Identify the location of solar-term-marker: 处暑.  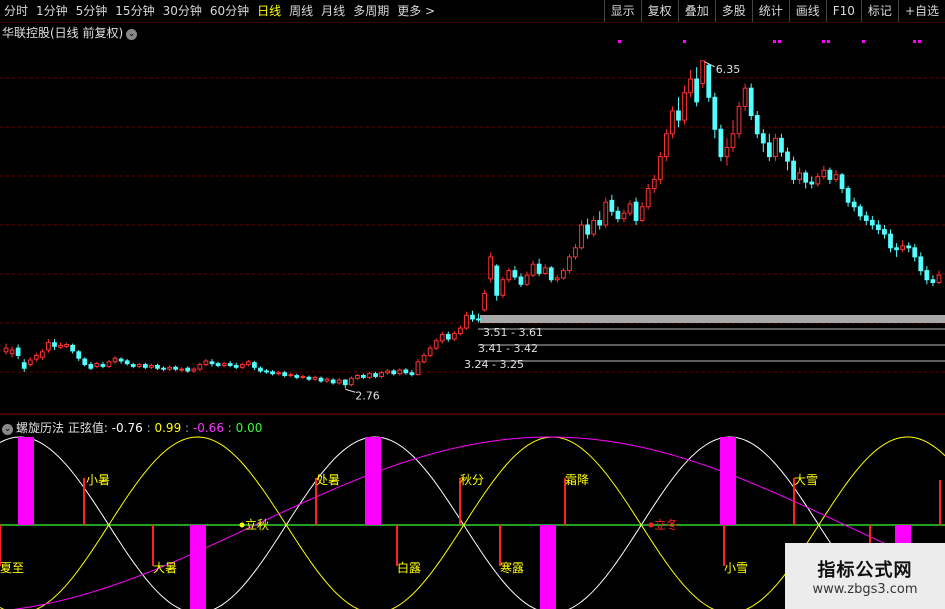
(327, 499).